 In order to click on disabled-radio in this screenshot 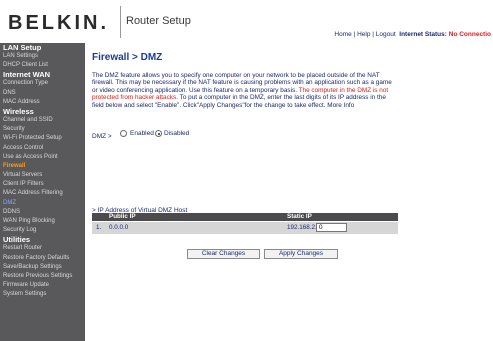, I will do `click(158, 133)`.